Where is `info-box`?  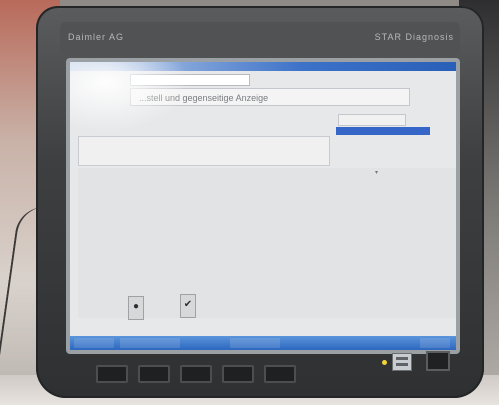
info-box is located at coordinates (204, 151).